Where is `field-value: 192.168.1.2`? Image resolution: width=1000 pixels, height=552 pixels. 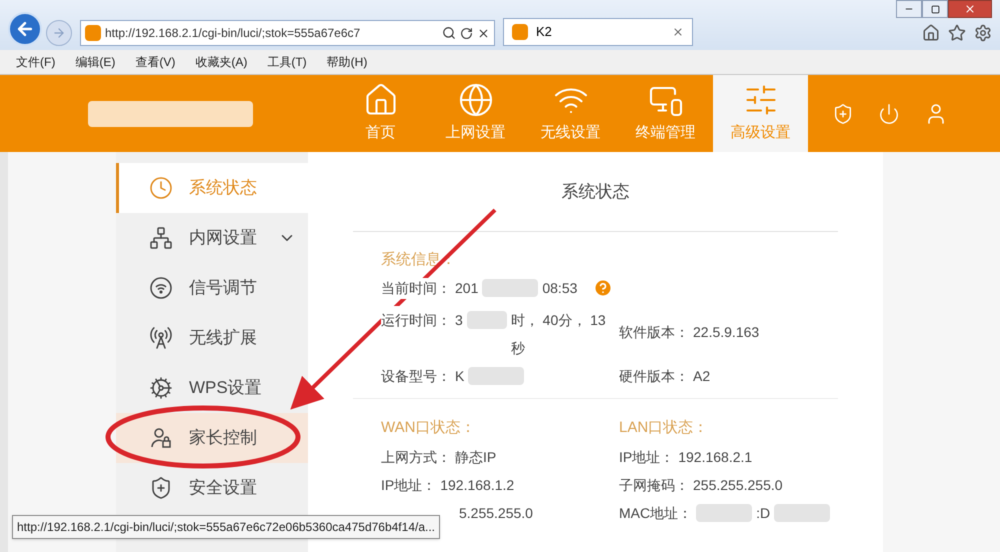 field-value: 192.168.1.2 is located at coordinates (477, 485).